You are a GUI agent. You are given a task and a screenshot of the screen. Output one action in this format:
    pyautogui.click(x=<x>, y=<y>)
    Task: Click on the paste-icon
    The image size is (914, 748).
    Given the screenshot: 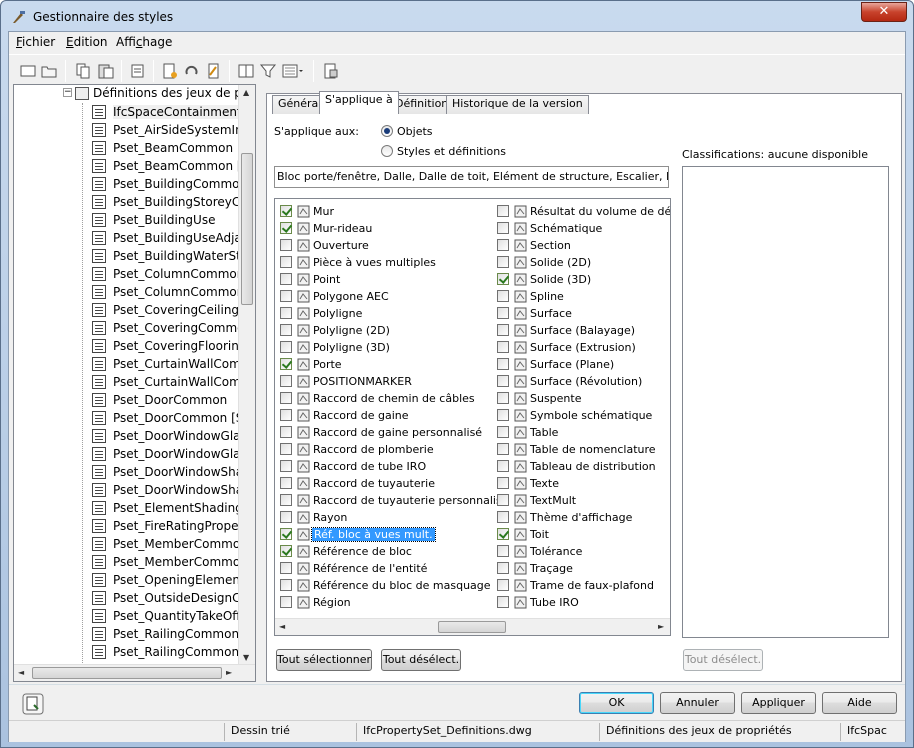 What is the action you would take?
    pyautogui.click(x=106, y=71)
    